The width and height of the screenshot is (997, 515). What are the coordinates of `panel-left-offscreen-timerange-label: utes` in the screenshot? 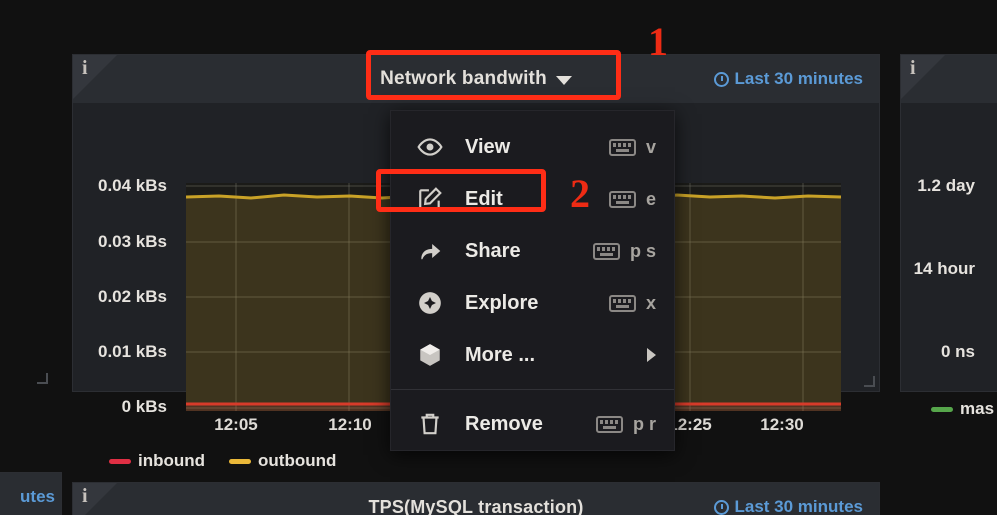 It's located at (37, 496).